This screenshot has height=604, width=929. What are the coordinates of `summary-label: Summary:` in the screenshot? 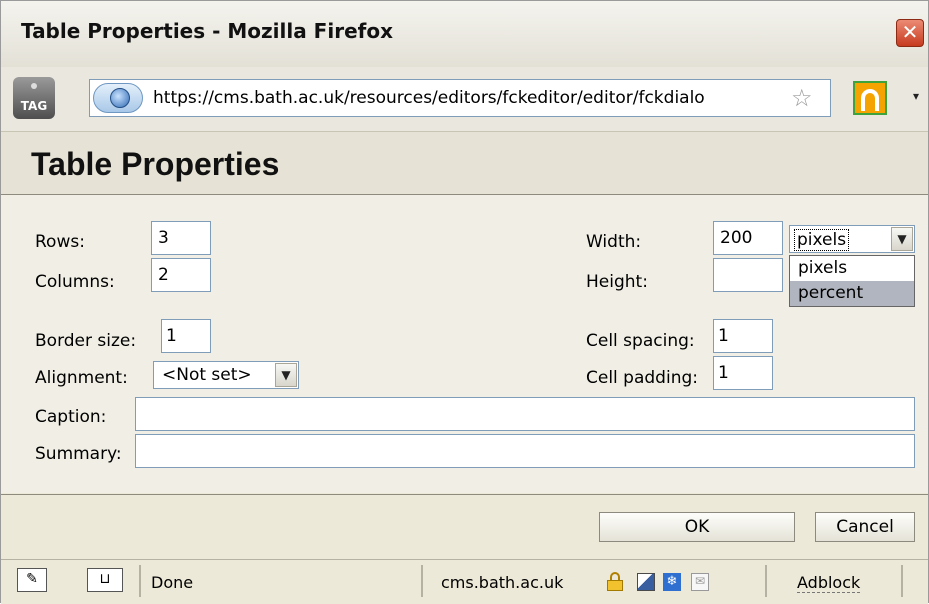 It's located at (78, 454).